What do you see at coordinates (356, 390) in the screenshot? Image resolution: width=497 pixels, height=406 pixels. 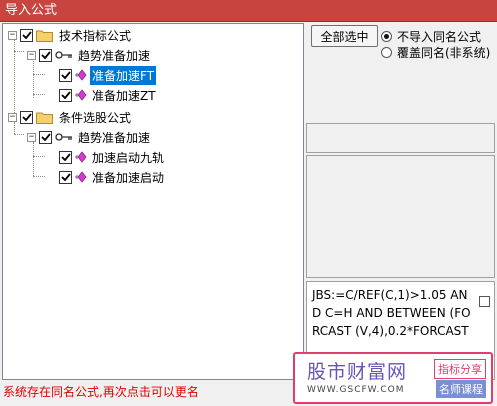 I see `watermark-url: WWW.GSCFW.COM` at bounding box center [356, 390].